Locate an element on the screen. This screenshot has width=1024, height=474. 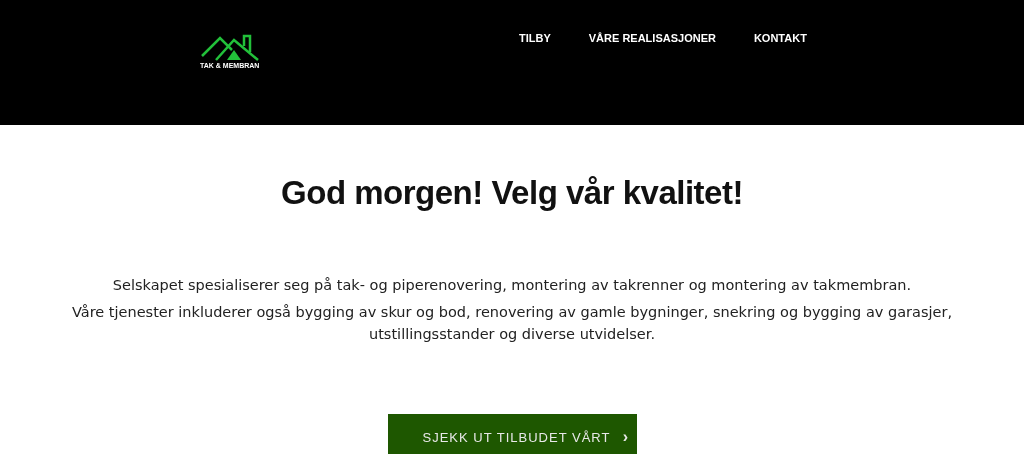
nav-link: TILBY is located at coordinates (535, 77).